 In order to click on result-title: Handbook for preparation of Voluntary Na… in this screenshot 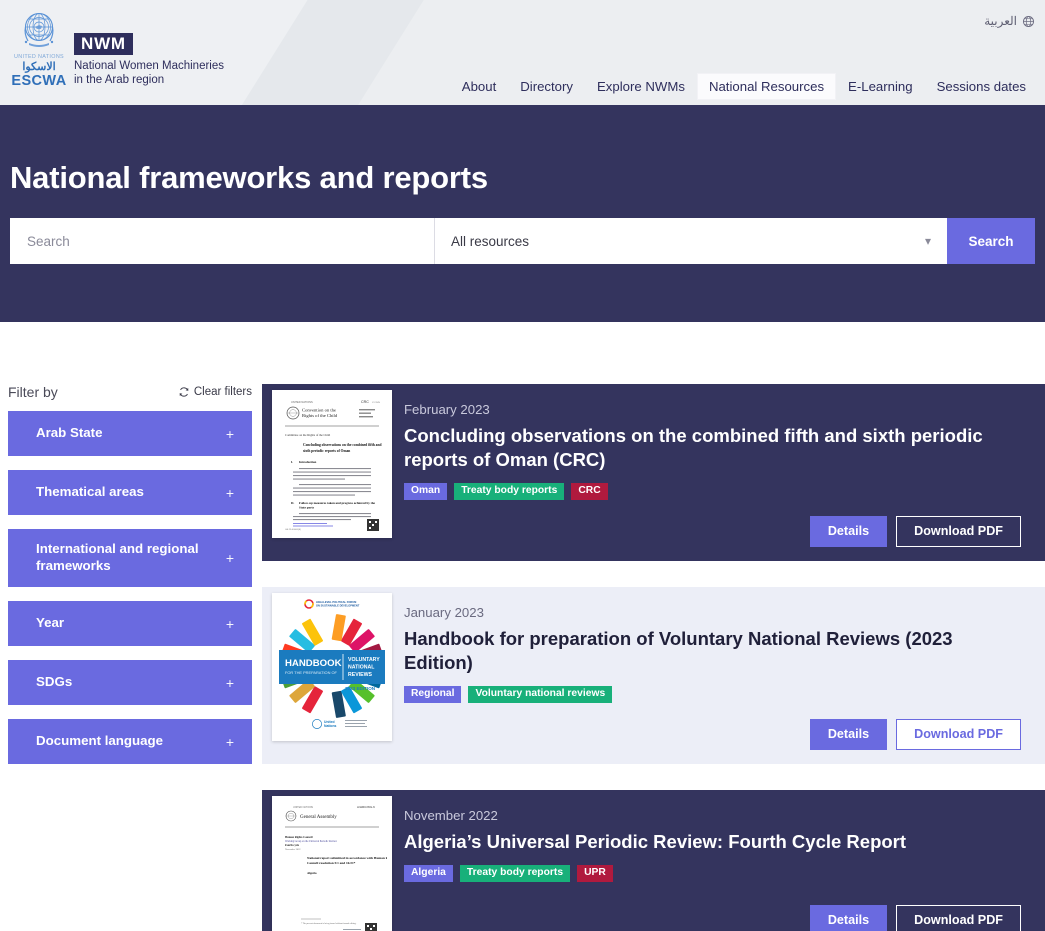, I will do `click(712, 651)`.